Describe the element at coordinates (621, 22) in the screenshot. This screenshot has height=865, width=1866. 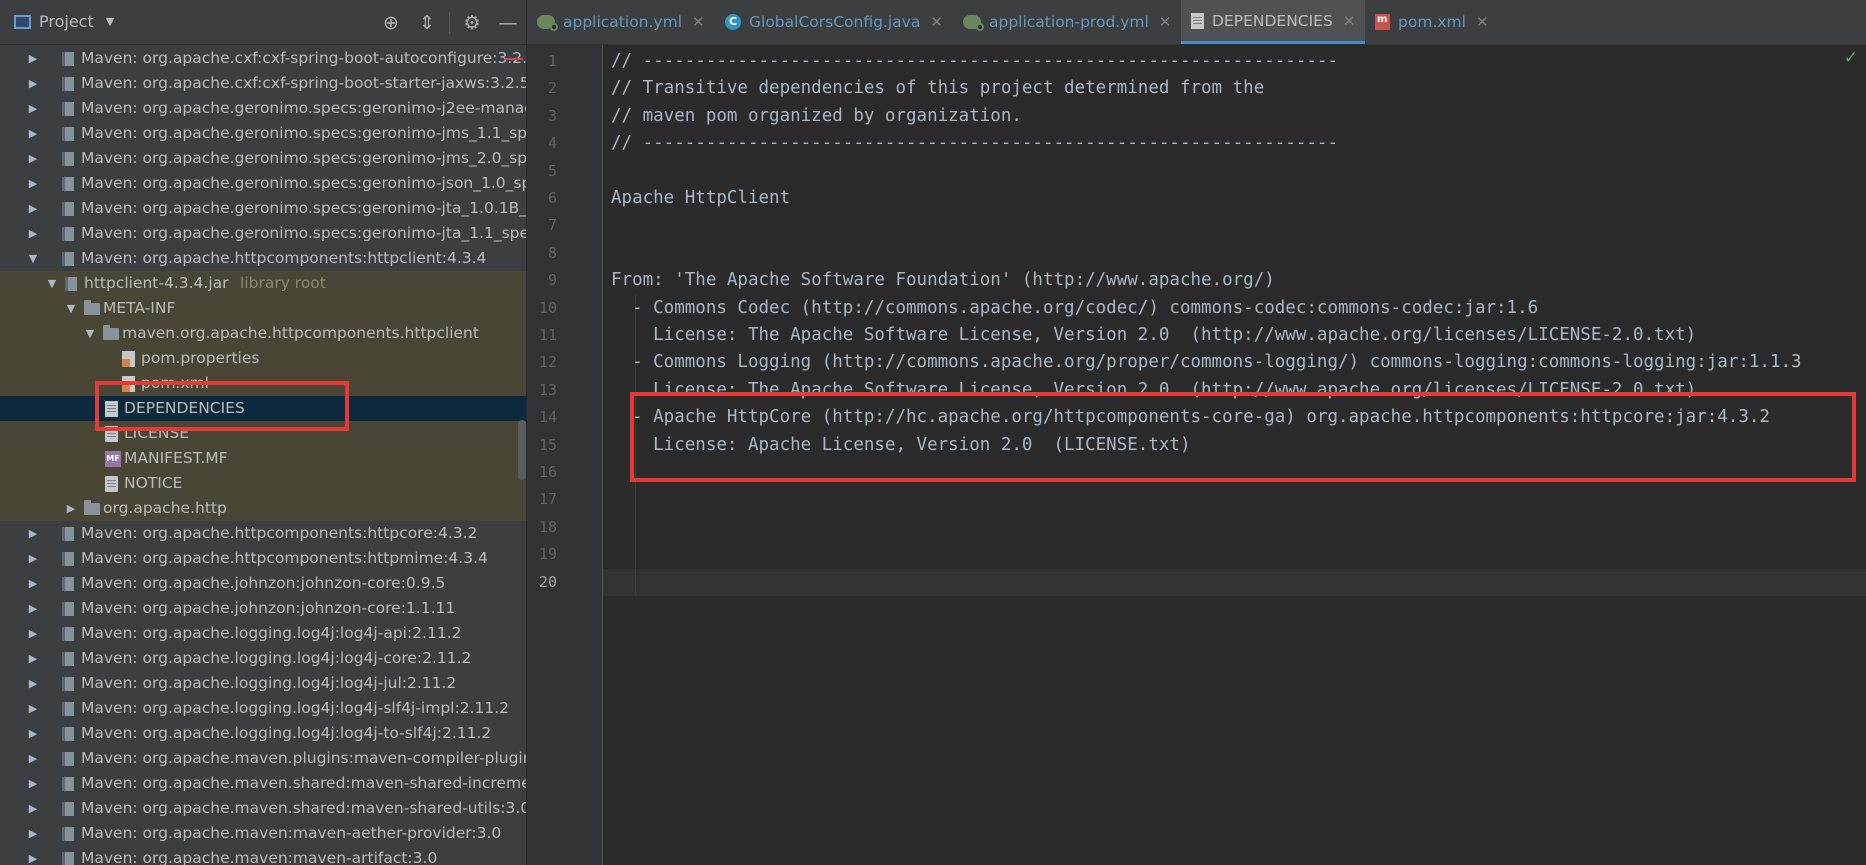
I see `tab-application-yml: application.yml ✕` at that location.